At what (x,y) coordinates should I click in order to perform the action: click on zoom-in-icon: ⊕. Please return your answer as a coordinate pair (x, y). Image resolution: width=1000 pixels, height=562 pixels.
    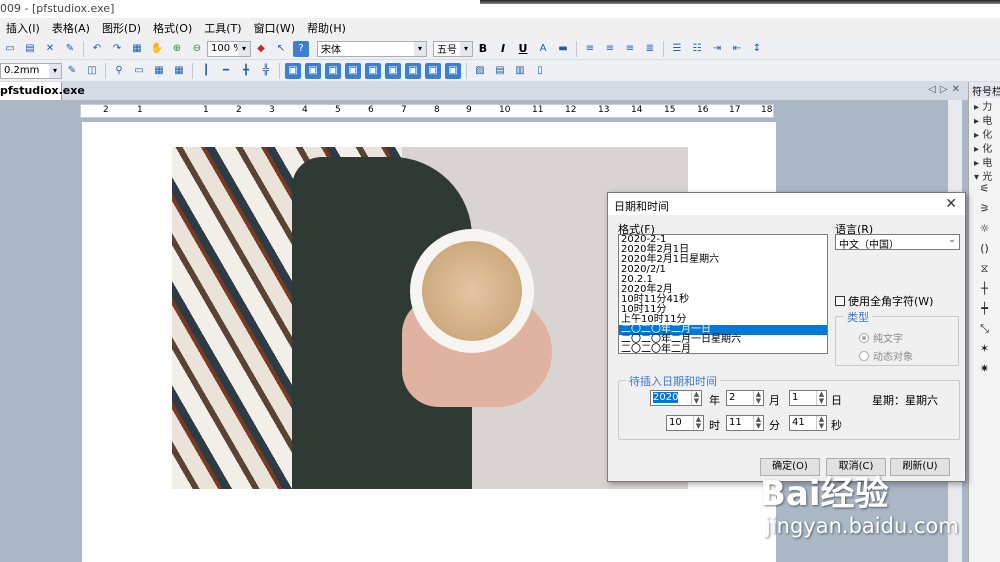
    Looking at the image, I should click on (177, 49).